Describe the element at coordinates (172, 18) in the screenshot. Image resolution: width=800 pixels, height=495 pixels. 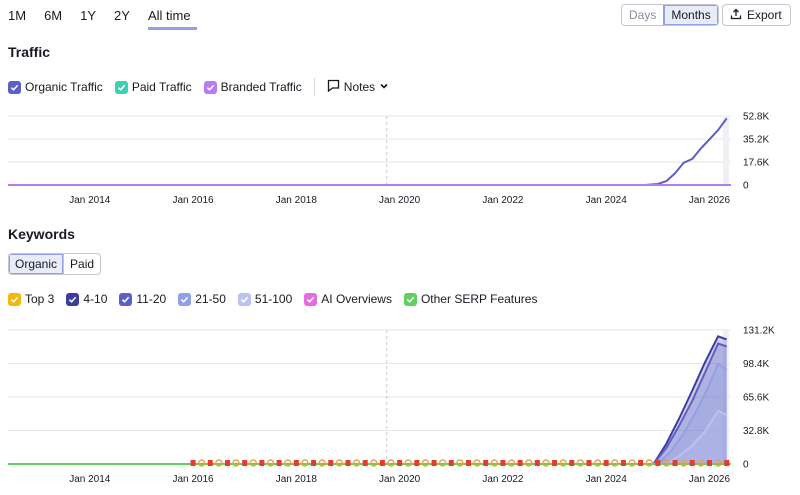
I see `range-tab-all-time: All time` at that location.